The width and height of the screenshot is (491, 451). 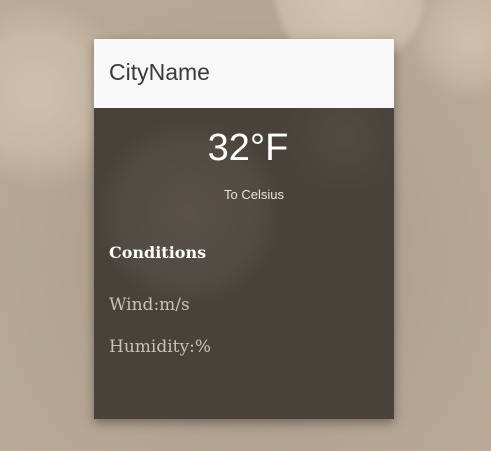 What do you see at coordinates (244, 73) in the screenshot?
I see `card-header: CityName` at bounding box center [244, 73].